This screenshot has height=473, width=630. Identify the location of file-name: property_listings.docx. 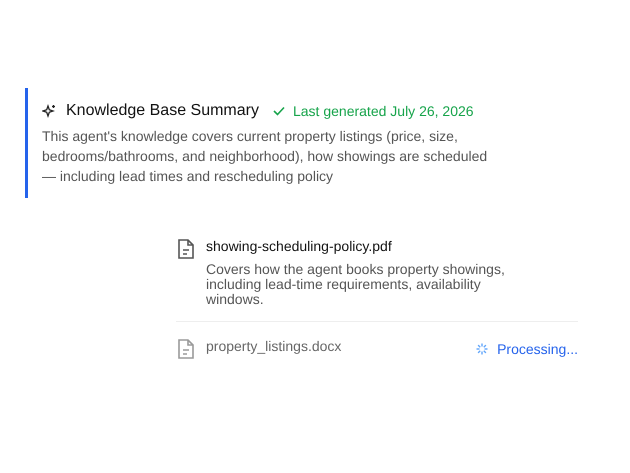
(274, 346).